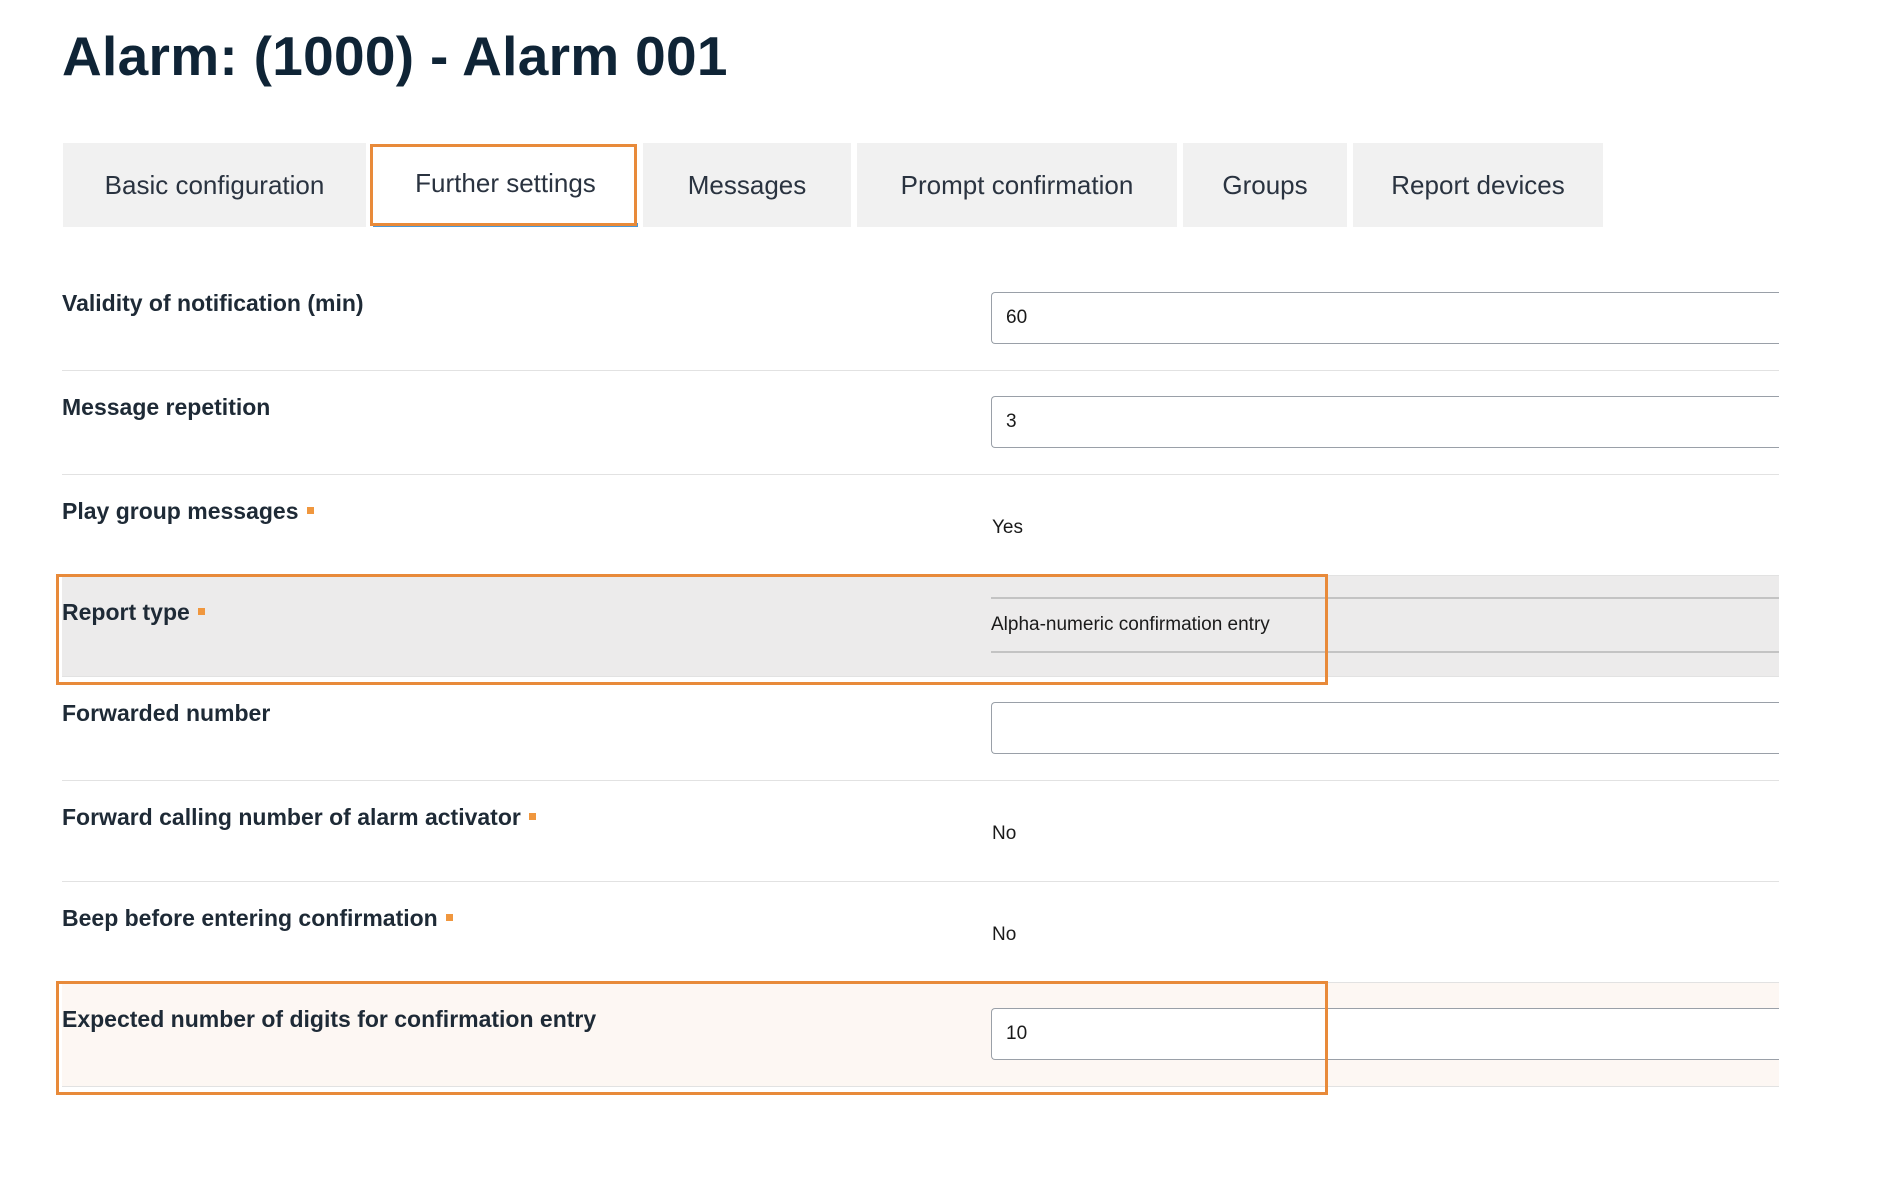 The height and width of the screenshot is (1202, 1882). What do you see at coordinates (920, 932) in the screenshot?
I see `form-row-beep: Beep before entering confirmation No` at bounding box center [920, 932].